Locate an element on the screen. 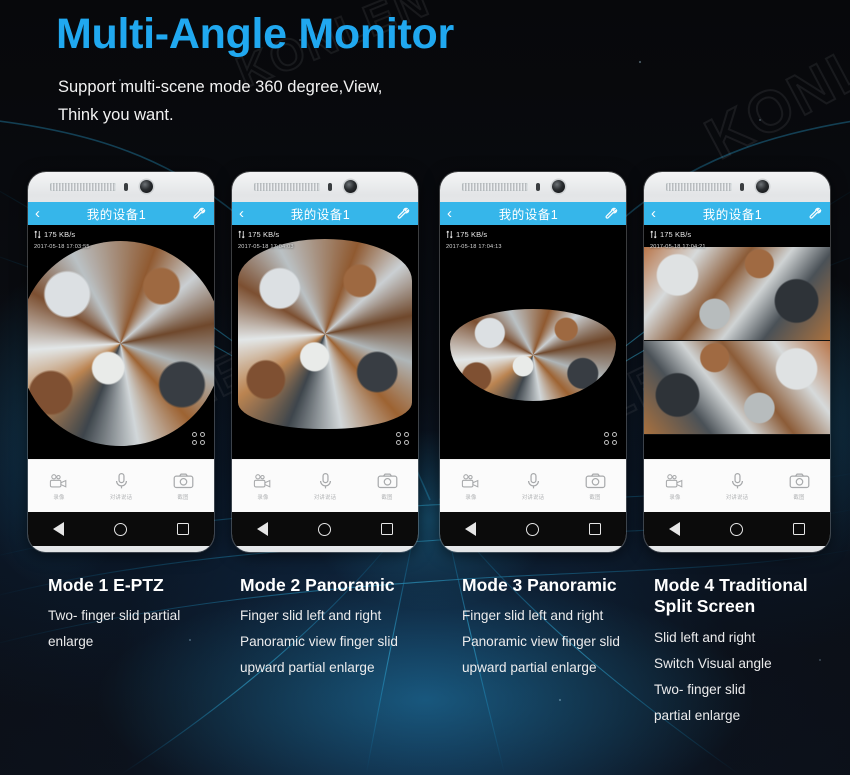 Image resolution: width=850 pixels, height=775 pixels. fisheye-view is located at coordinates (121, 343).